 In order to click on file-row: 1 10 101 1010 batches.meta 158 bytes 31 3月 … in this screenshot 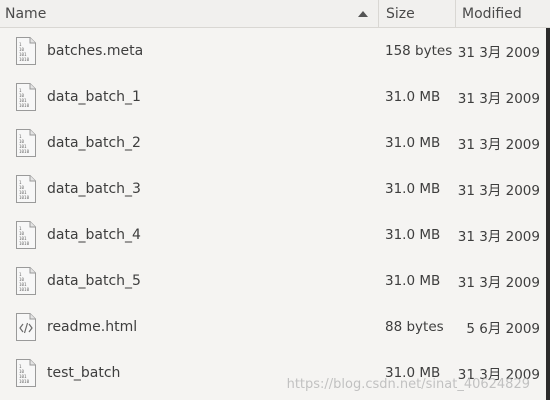, I will do `click(275, 51)`.